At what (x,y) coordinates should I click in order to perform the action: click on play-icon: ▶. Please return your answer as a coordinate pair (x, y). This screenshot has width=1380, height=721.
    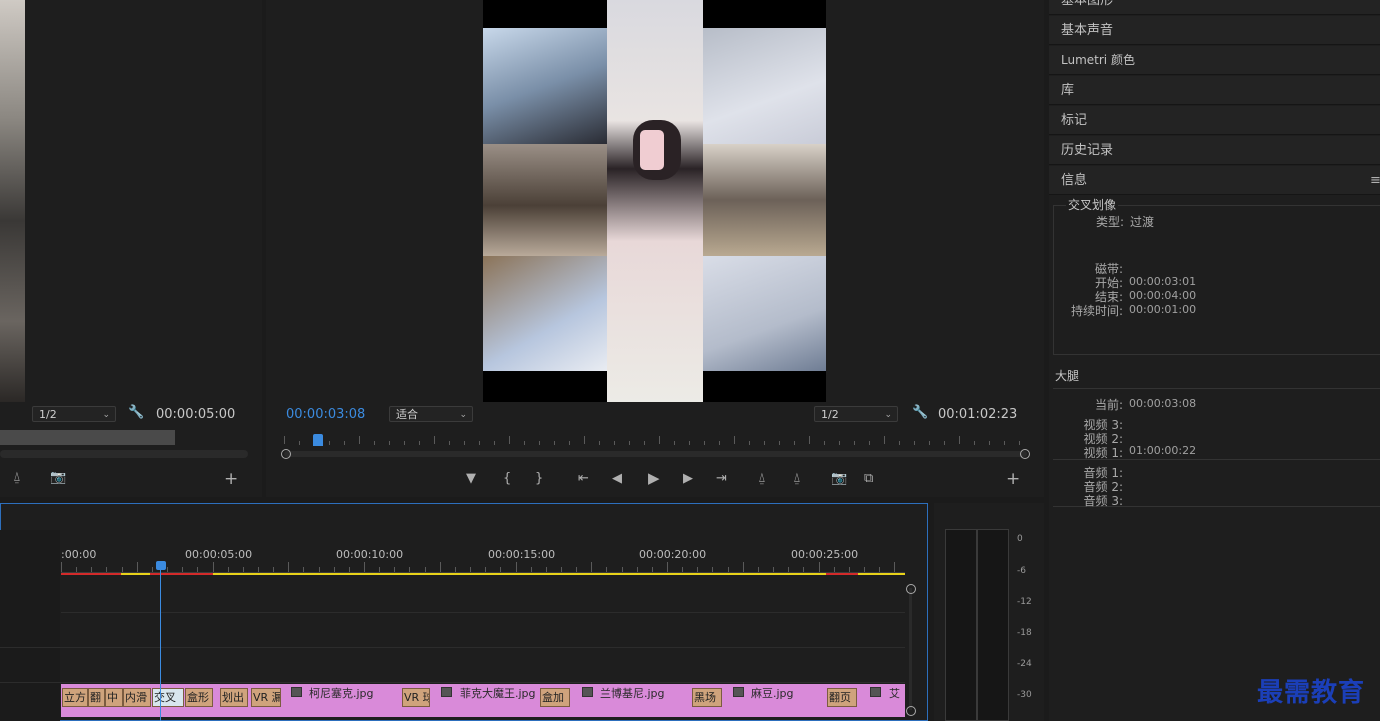
    Looking at the image, I should click on (654, 478).